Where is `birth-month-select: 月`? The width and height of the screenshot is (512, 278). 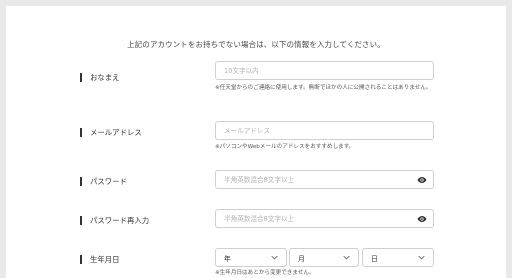
birth-month-select: 月 is located at coordinates (324, 257).